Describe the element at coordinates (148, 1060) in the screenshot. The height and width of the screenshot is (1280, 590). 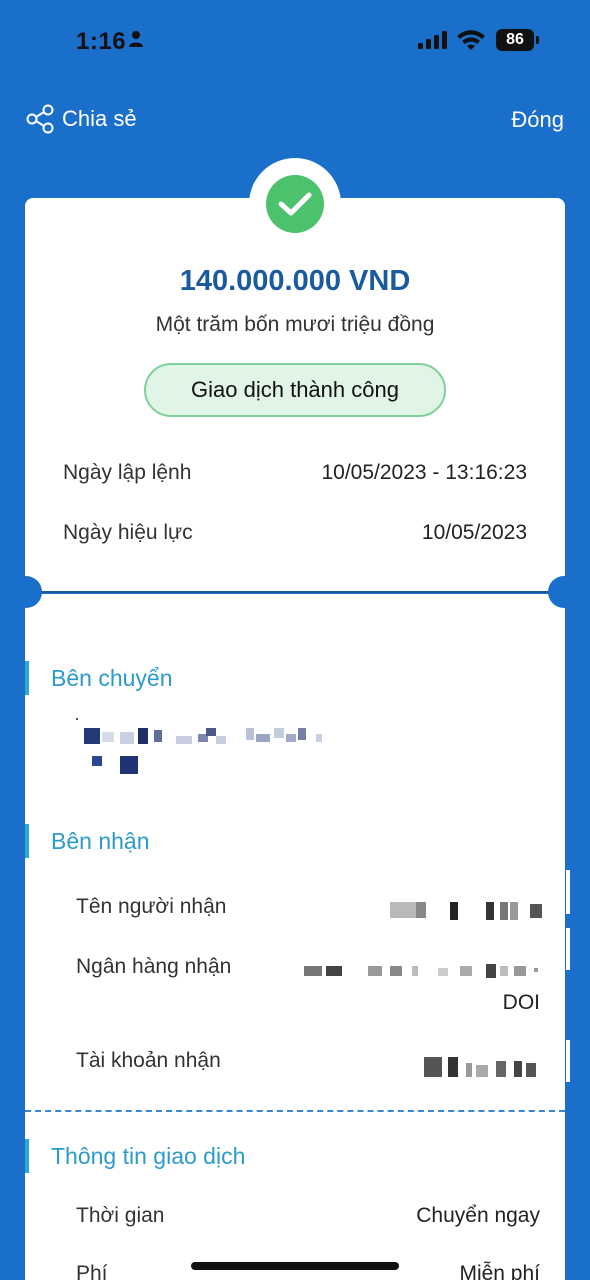
I see `account-label: Tài khoản nhận` at that location.